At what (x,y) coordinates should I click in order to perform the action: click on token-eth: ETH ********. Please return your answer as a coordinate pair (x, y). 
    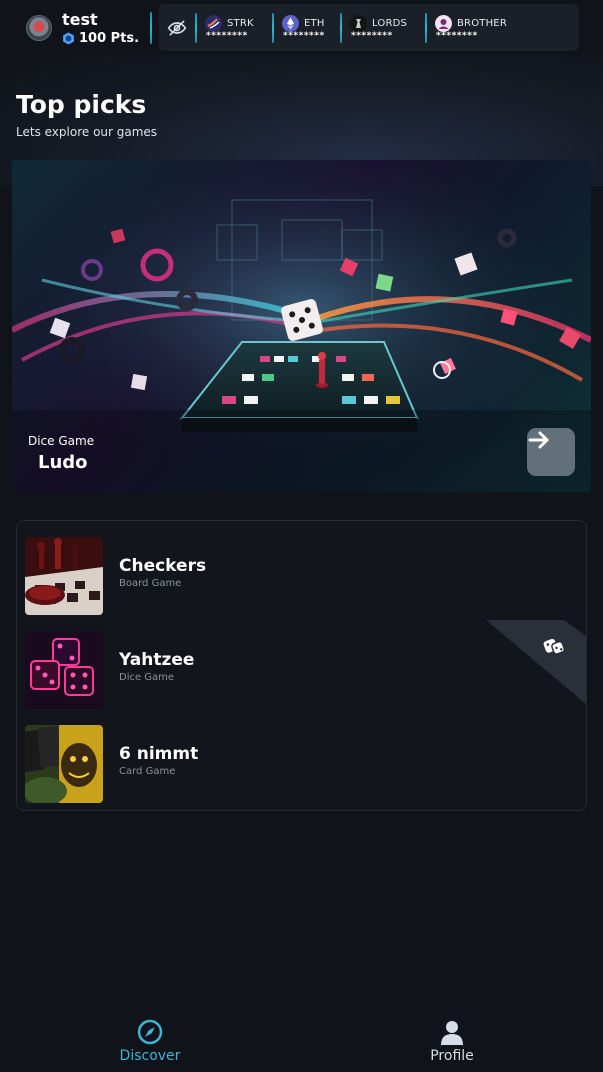
    Looking at the image, I should click on (307, 27).